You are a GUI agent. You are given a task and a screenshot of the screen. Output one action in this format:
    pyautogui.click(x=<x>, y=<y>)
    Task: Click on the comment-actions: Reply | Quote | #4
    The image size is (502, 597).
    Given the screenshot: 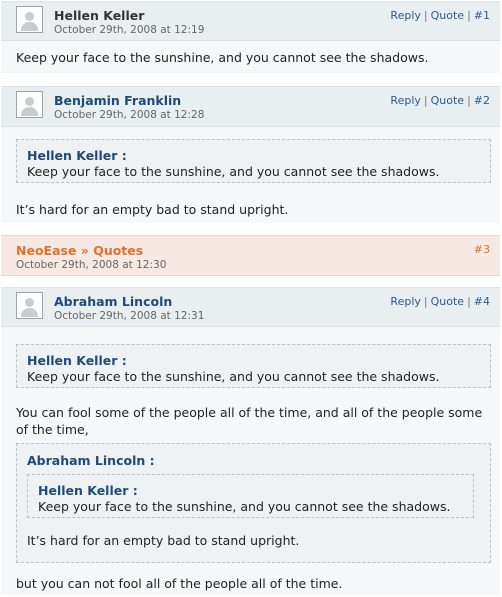 What is the action you would take?
    pyautogui.click(x=440, y=301)
    